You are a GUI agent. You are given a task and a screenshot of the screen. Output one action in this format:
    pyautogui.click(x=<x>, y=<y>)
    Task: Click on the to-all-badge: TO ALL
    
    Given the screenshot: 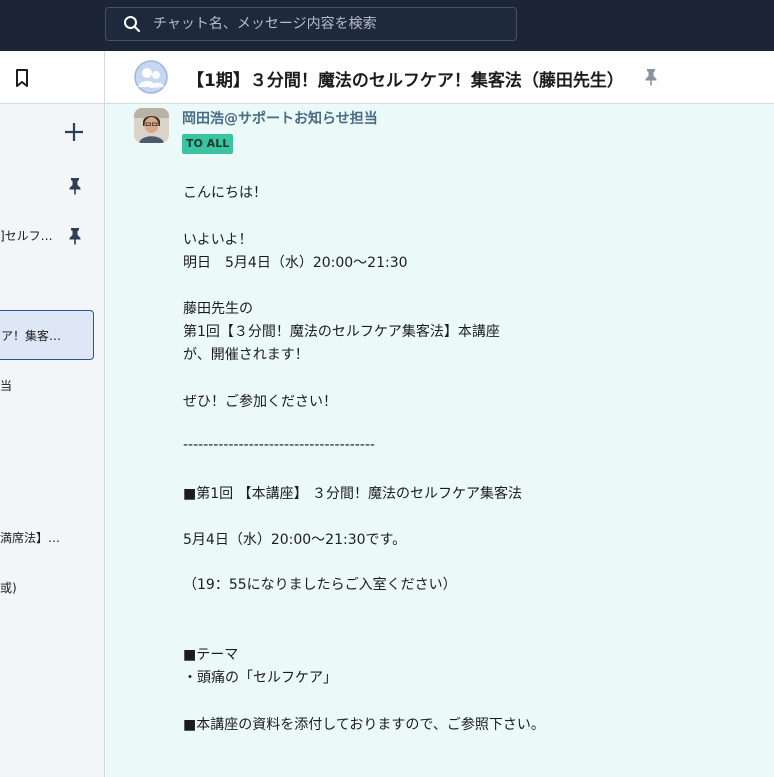 What is the action you would take?
    pyautogui.click(x=208, y=144)
    